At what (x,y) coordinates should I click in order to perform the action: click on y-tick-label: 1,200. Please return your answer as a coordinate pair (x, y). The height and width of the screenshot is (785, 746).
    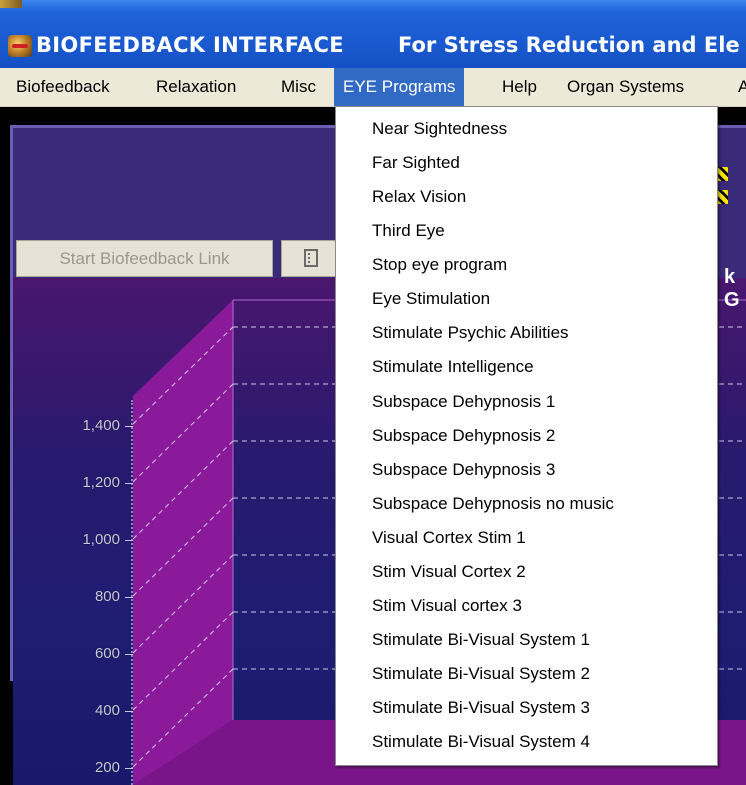
    Looking at the image, I should click on (101, 482).